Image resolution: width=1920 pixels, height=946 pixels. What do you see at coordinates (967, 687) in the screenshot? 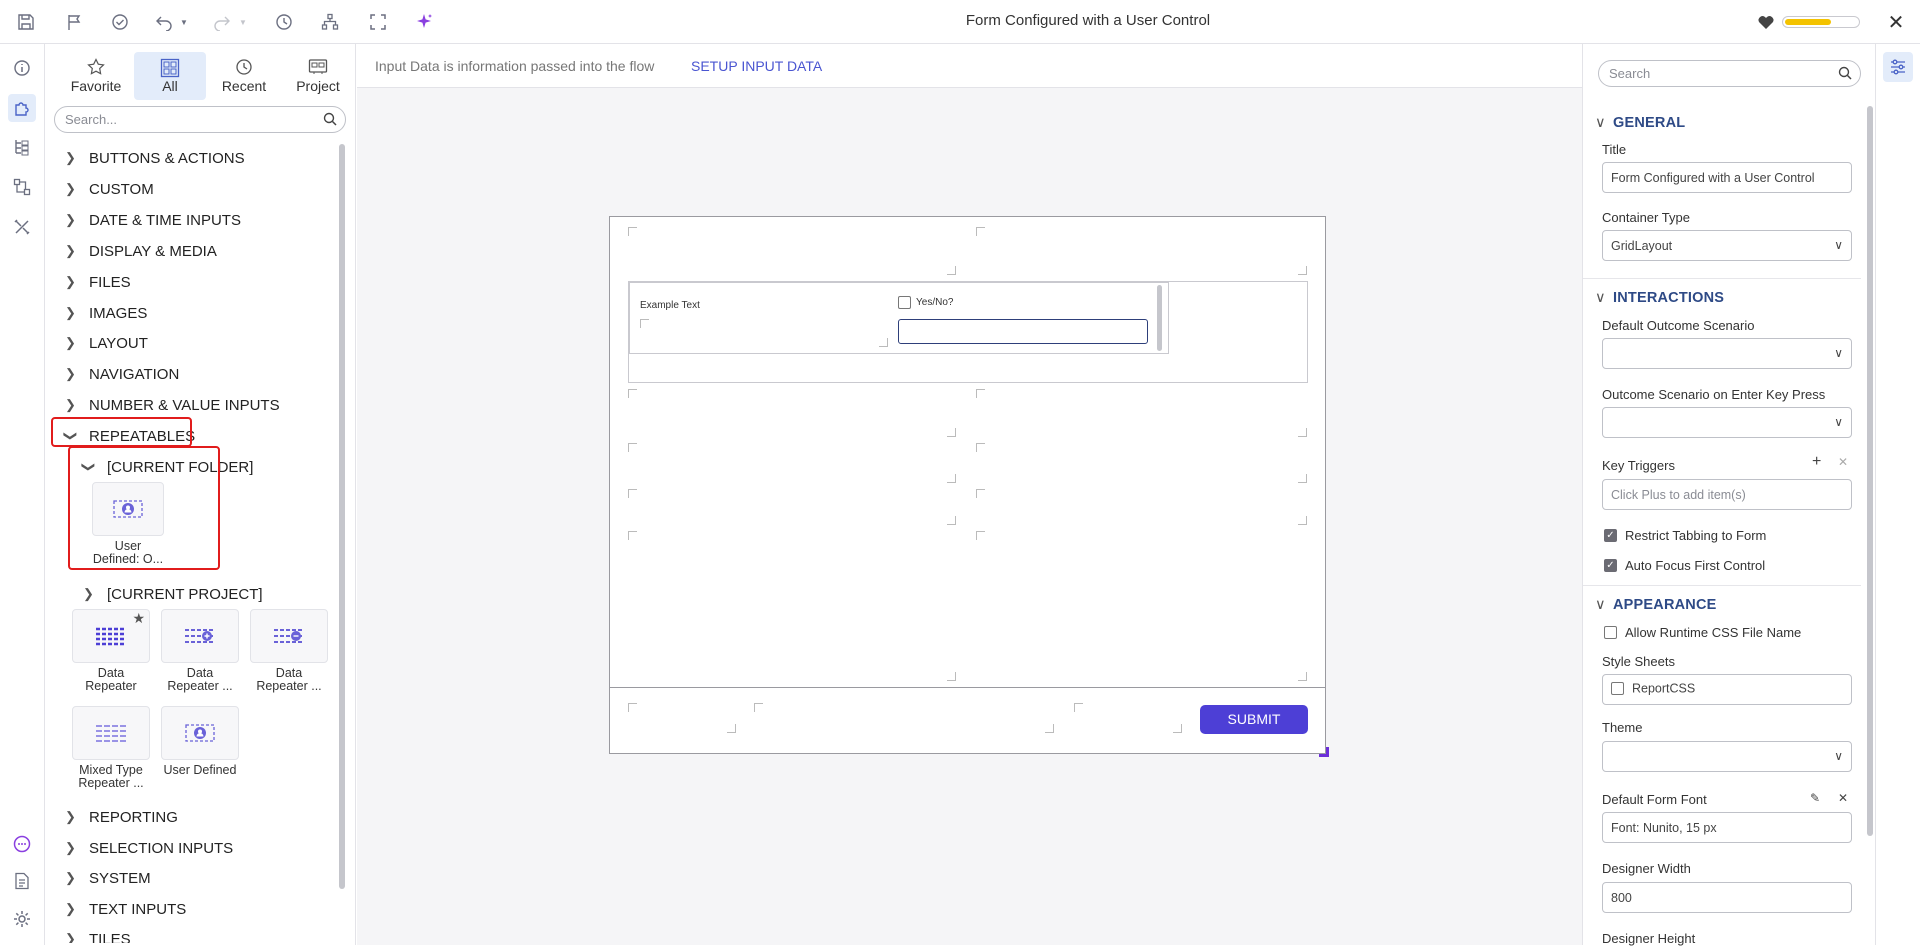
I see `footer-divider` at bounding box center [967, 687].